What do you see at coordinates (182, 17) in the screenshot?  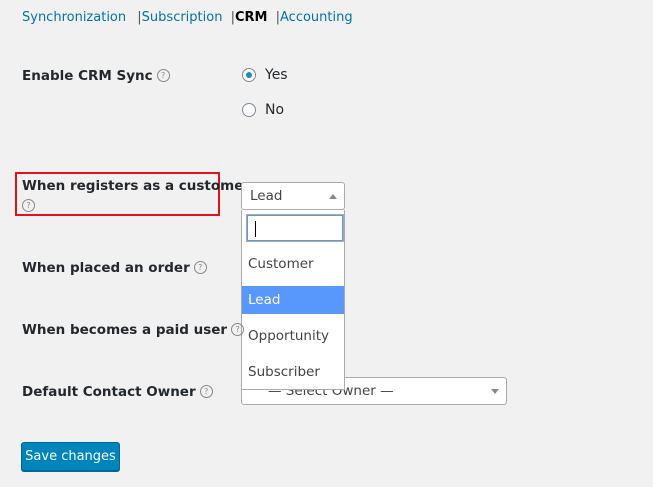 I see `tab-subscription: Subscription` at bounding box center [182, 17].